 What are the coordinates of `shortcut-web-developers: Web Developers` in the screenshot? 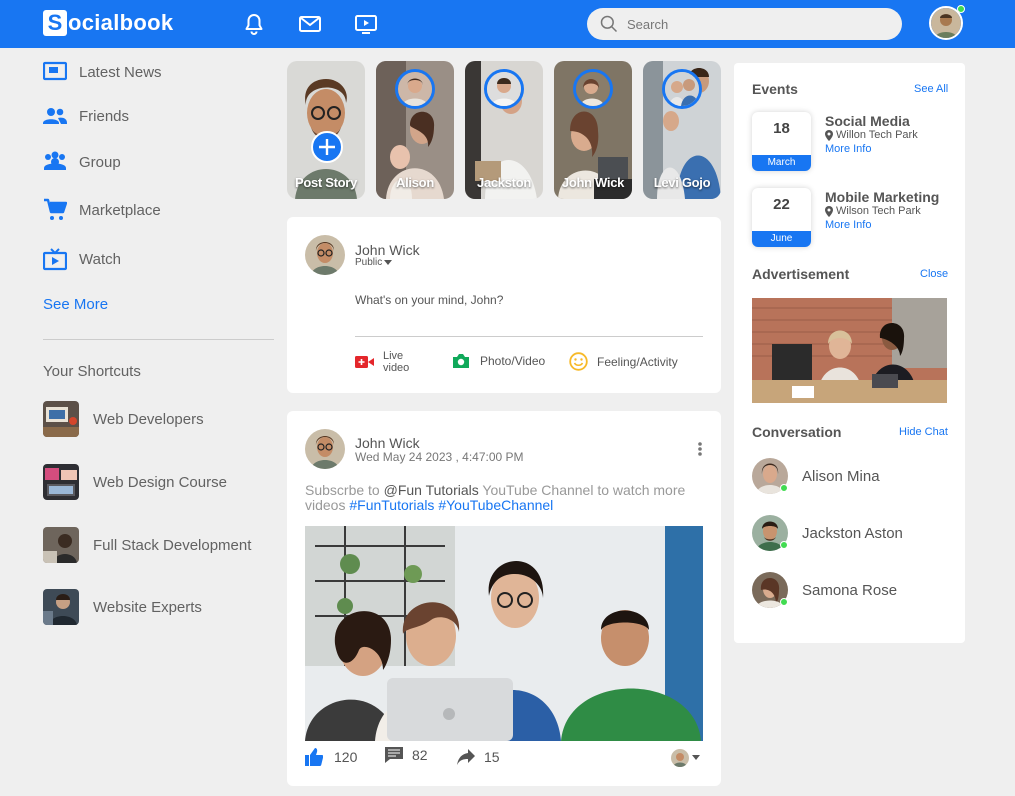 It's located at (123, 419).